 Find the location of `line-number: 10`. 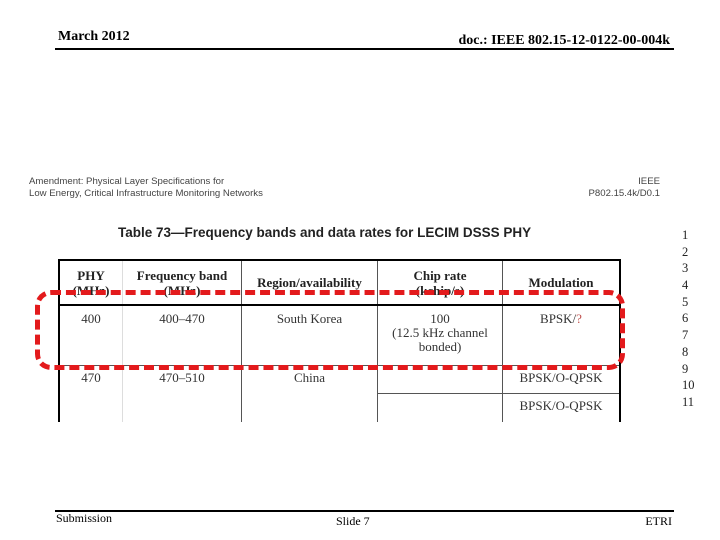

line-number: 10 is located at coordinates (688, 385).